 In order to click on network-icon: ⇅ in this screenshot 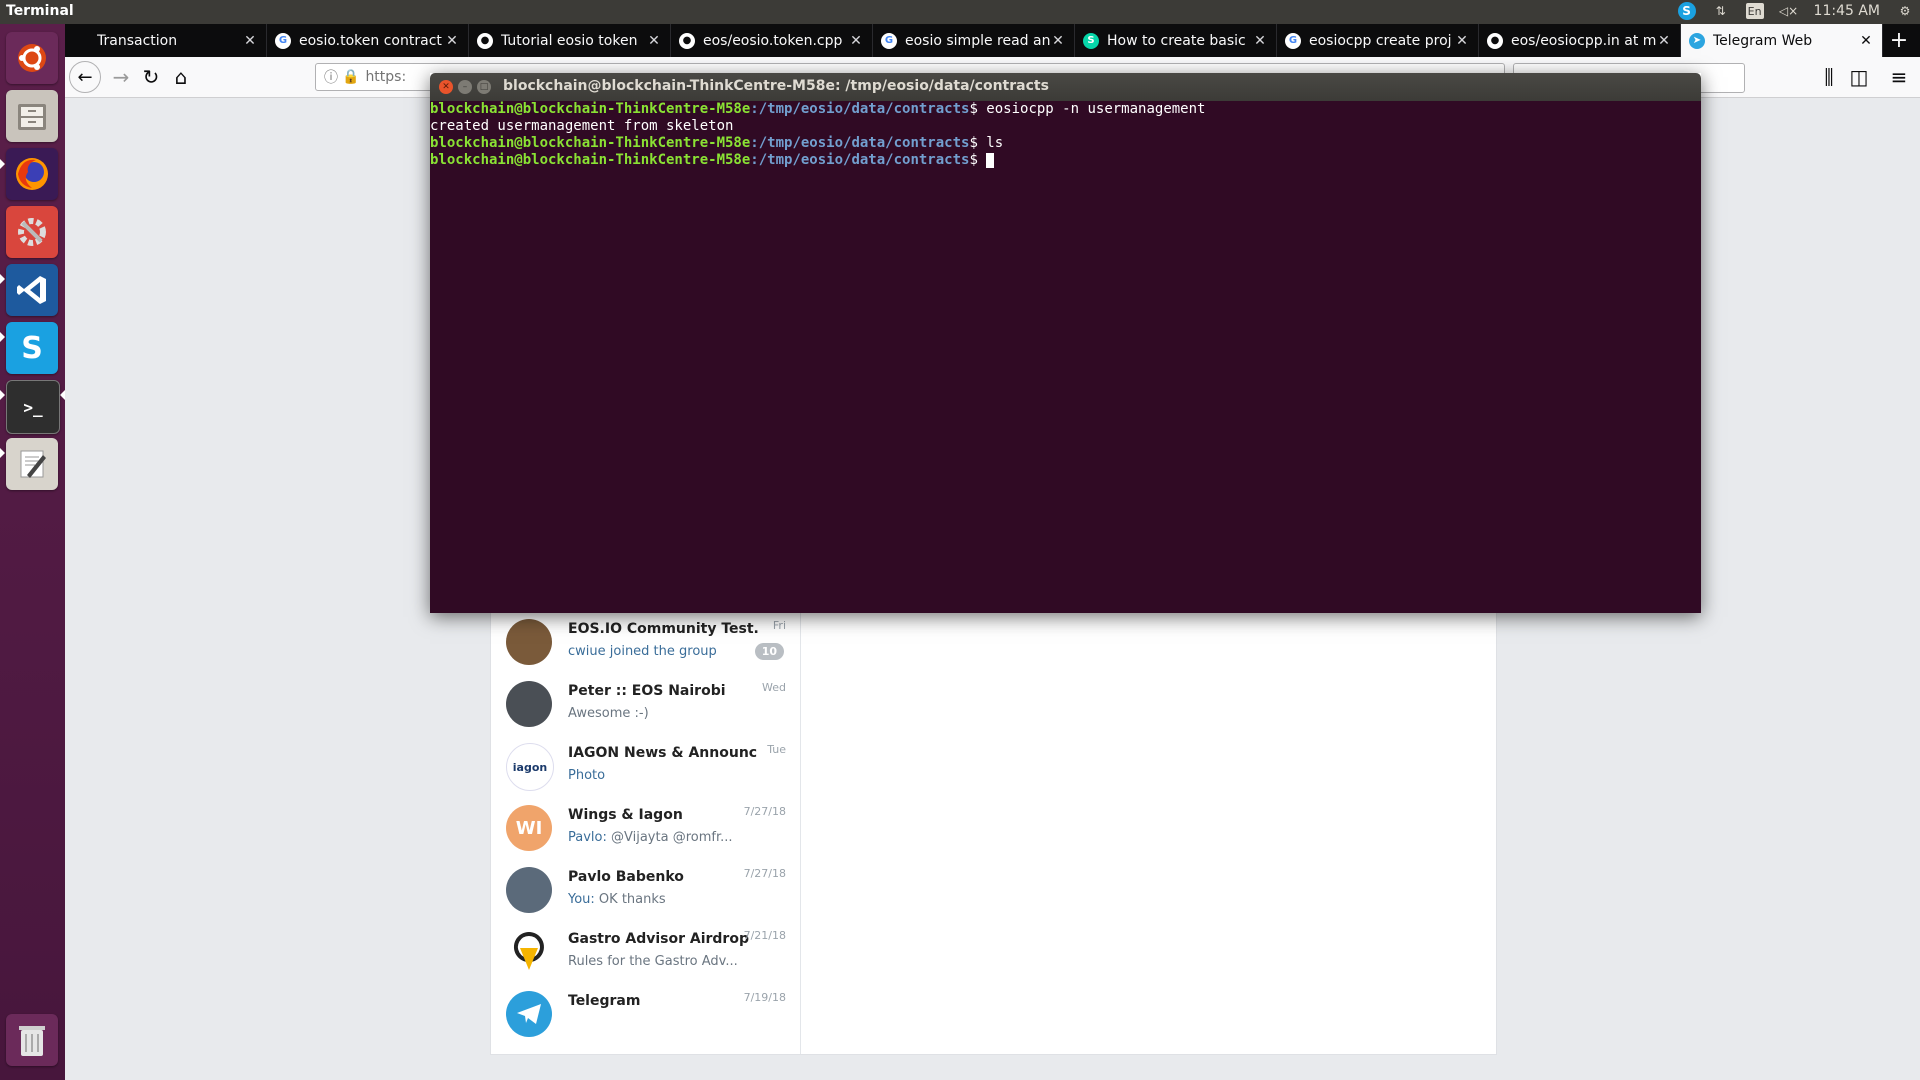, I will do `click(1721, 11)`.